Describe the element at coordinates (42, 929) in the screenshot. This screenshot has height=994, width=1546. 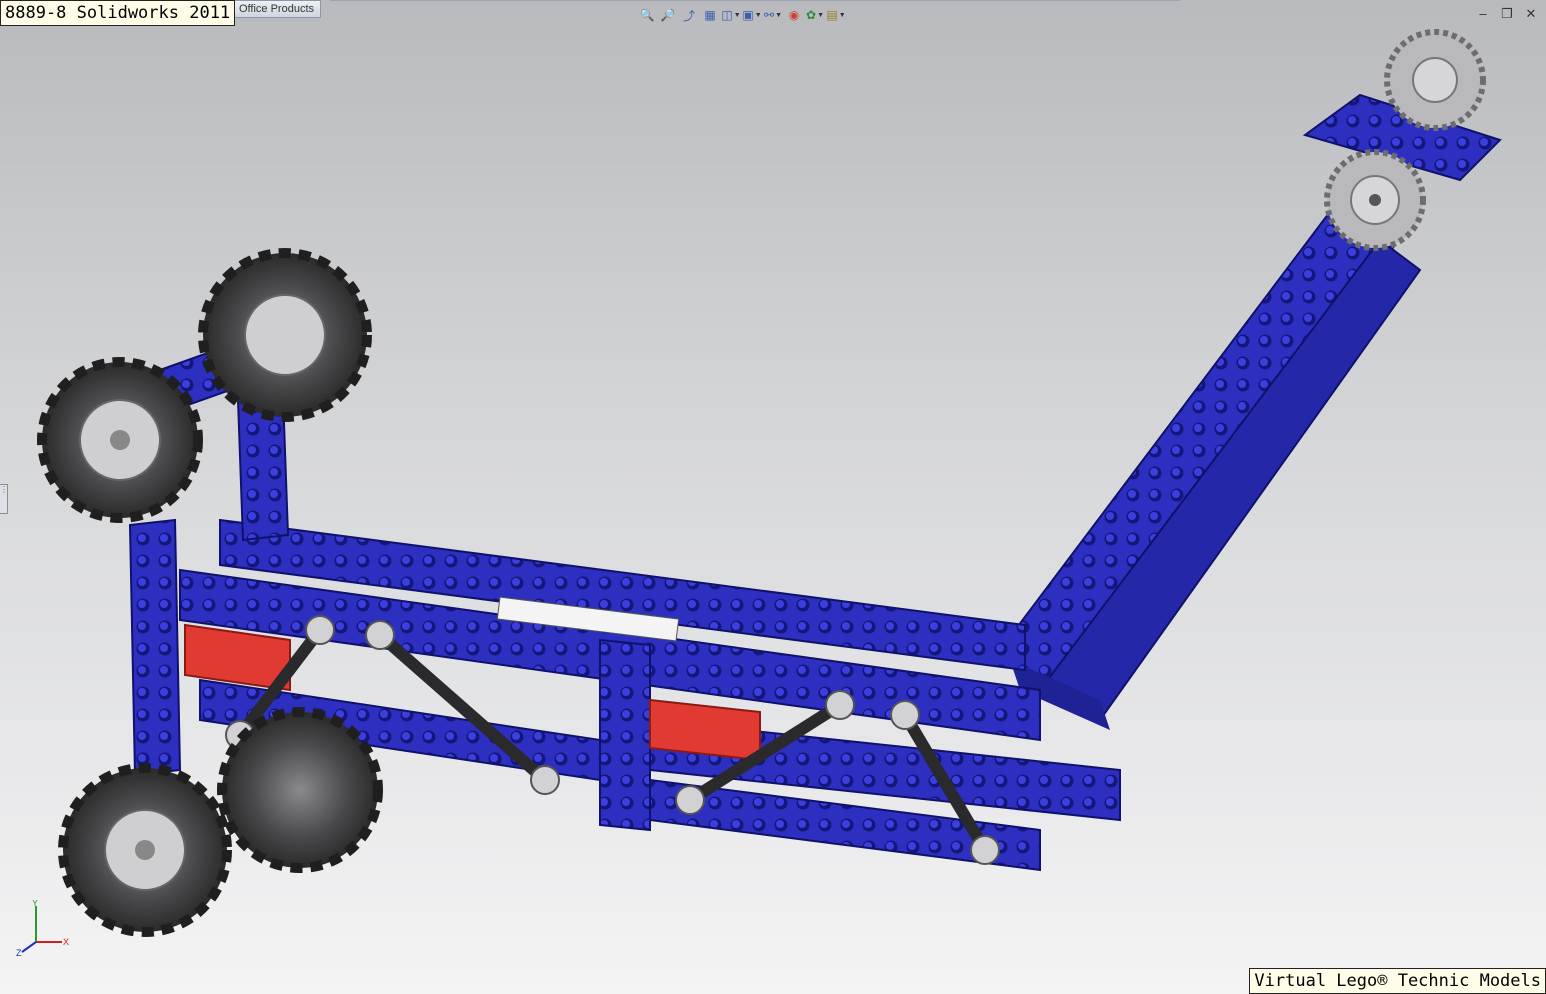
I see `reference-triad: Y X Z` at that location.